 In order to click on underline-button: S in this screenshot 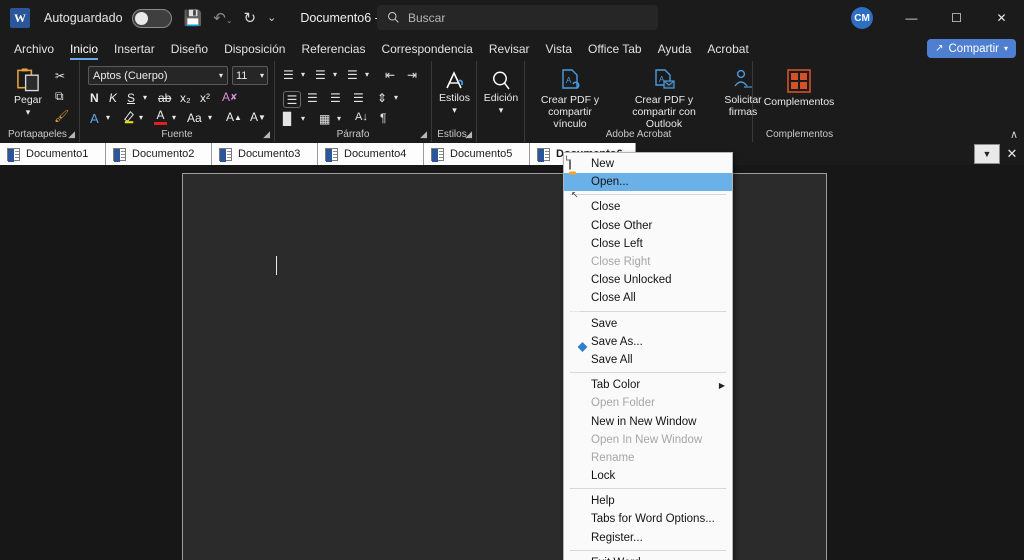, I will do `click(131, 98)`.